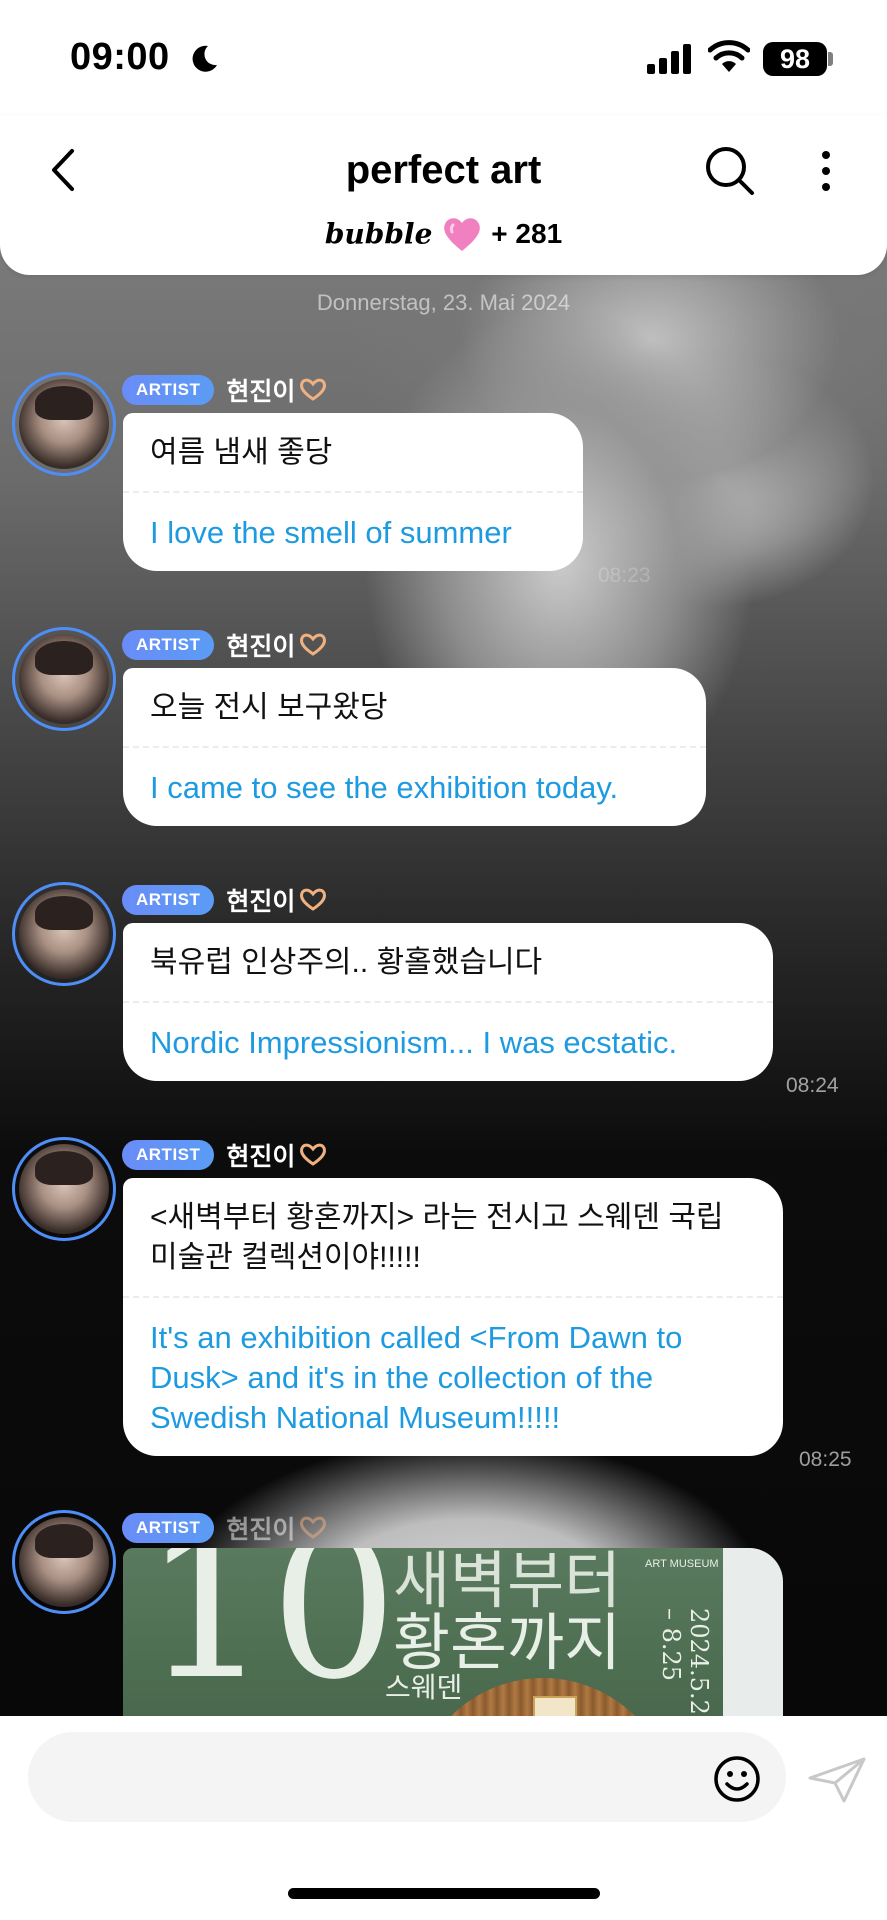  I want to click on emoji-icon, so click(737, 1779).